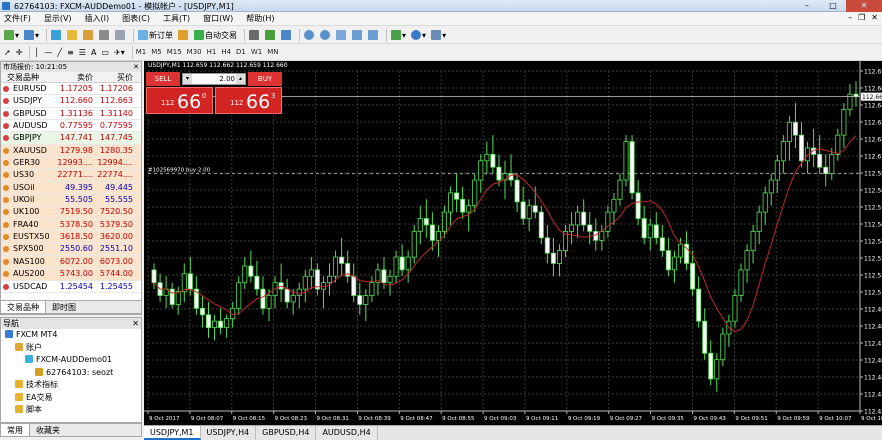  I want to click on chart-tab-usdjpy-h4: USDJPY,H4, so click(229, 433).